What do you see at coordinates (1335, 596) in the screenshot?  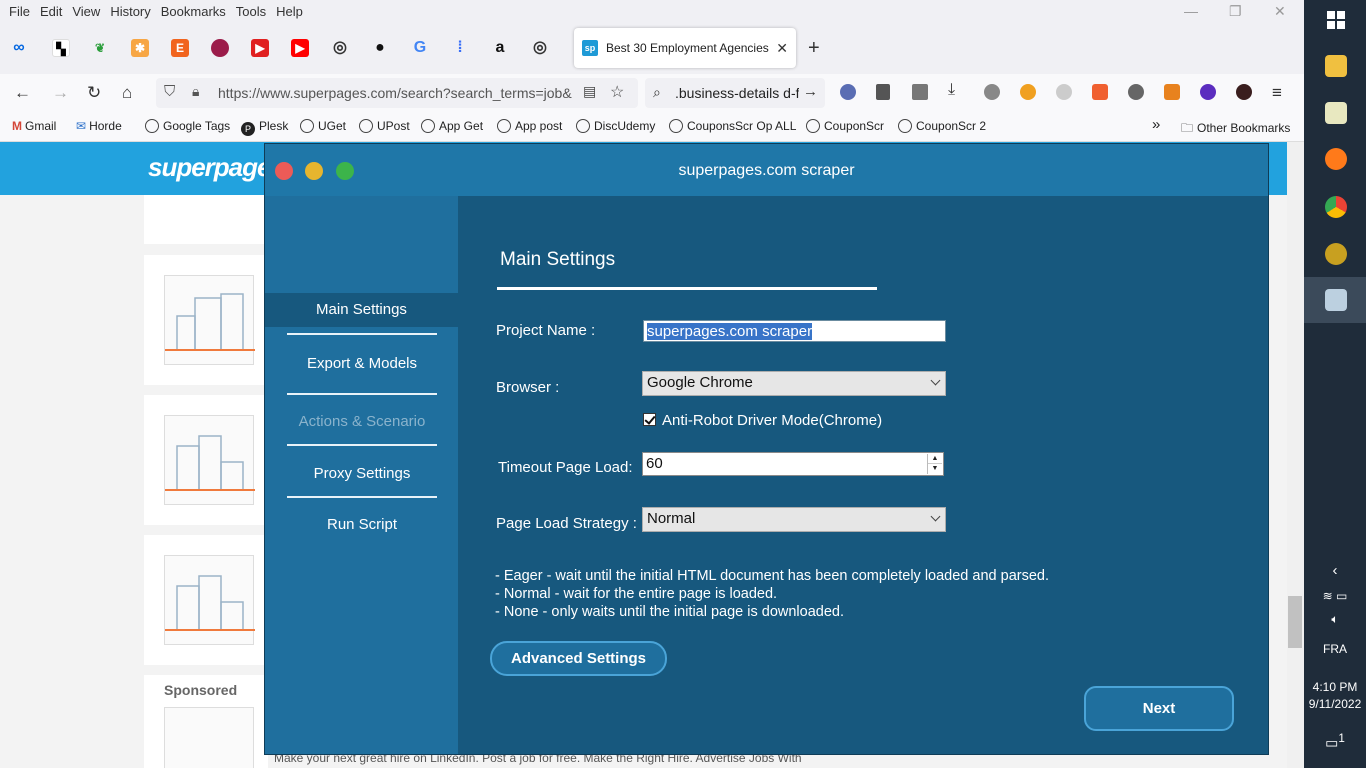 I see `wifi-icon: ≋ ▭` at bounding box center [1335, 596].